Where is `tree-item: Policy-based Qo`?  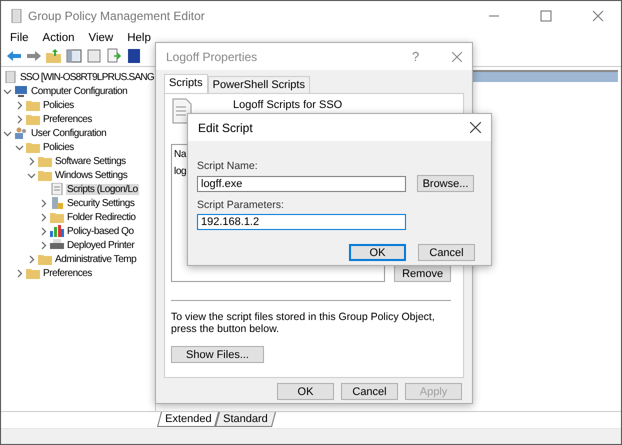
tree-item: Policy-based Qo is located at coordinates (100, 231).